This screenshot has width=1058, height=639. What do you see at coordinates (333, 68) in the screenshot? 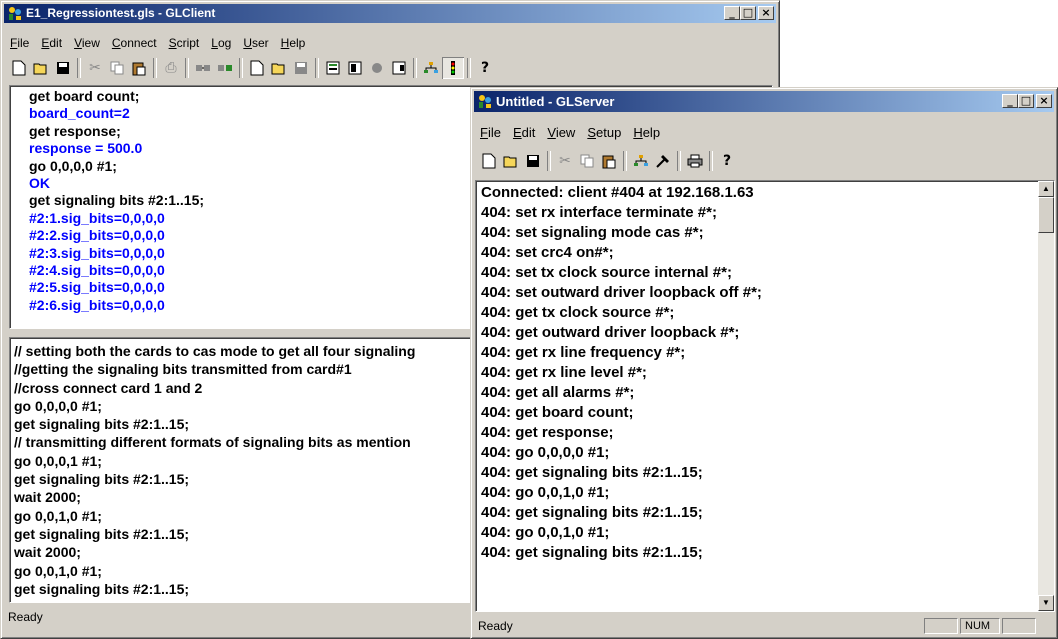
I see `run-icon` at bounding box center [333, 68].